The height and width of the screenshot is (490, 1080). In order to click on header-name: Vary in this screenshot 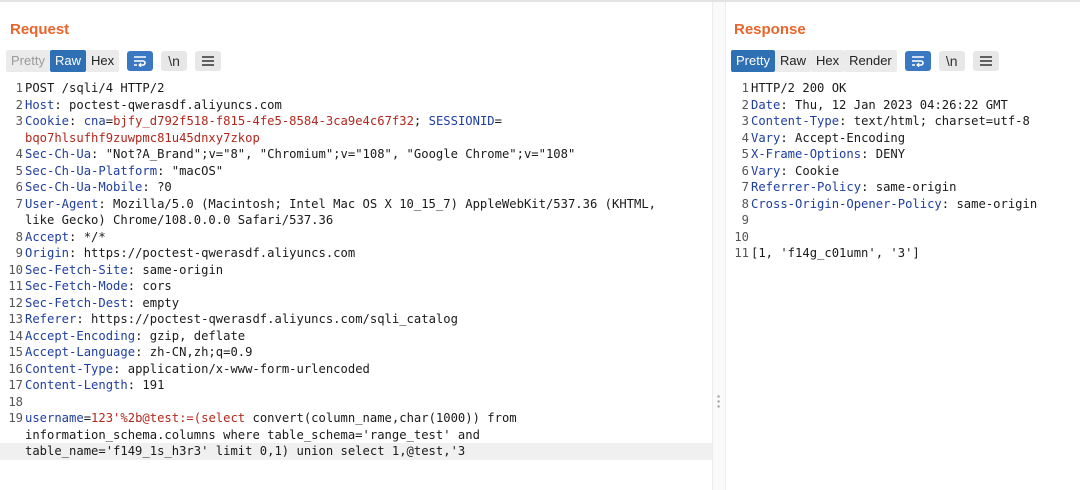, I will do `click(766, 137)`.